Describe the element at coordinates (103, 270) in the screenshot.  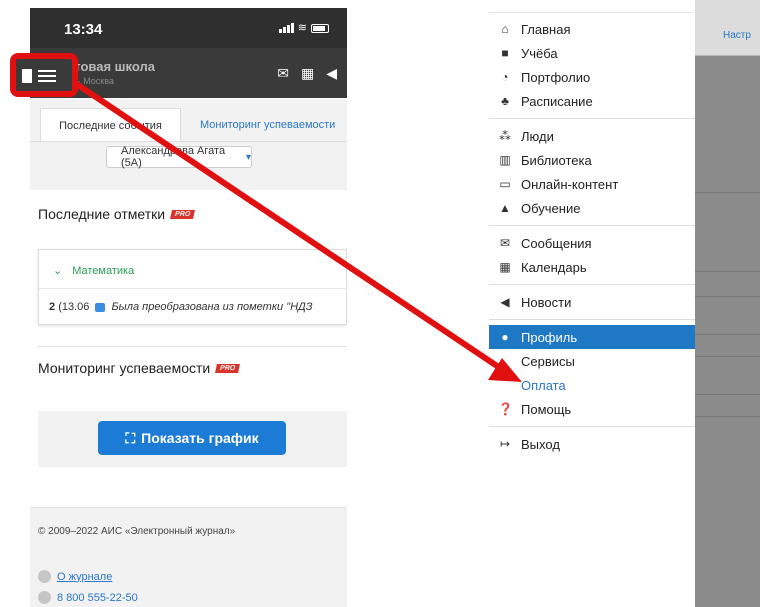
I see `subject-name: Математика` at that location.